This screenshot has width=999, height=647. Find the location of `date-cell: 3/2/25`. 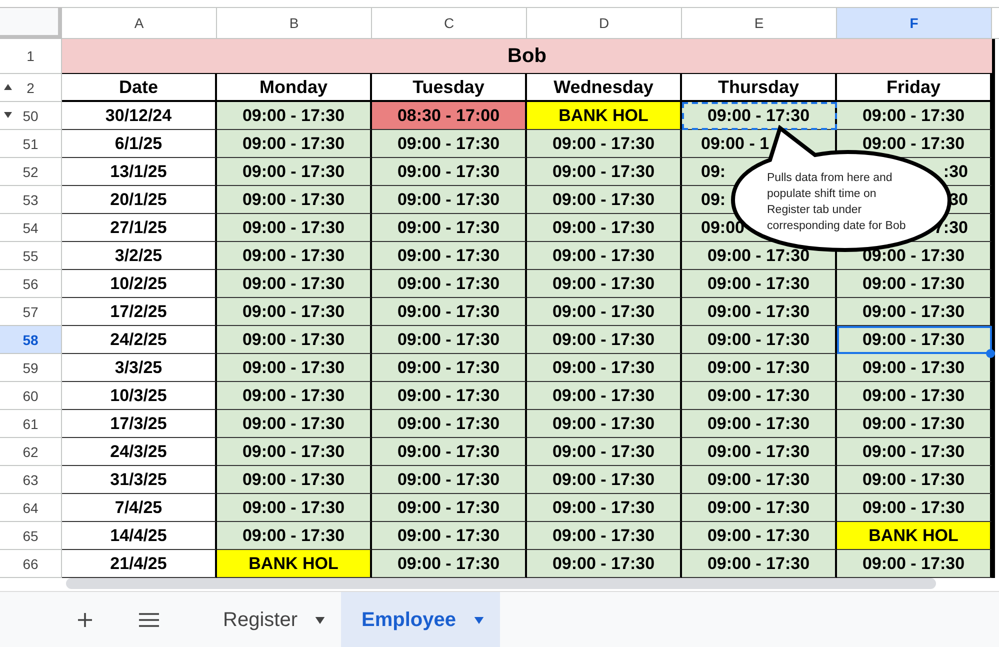

date-cell: 3/2/25 is located at coordinates (139, 256).